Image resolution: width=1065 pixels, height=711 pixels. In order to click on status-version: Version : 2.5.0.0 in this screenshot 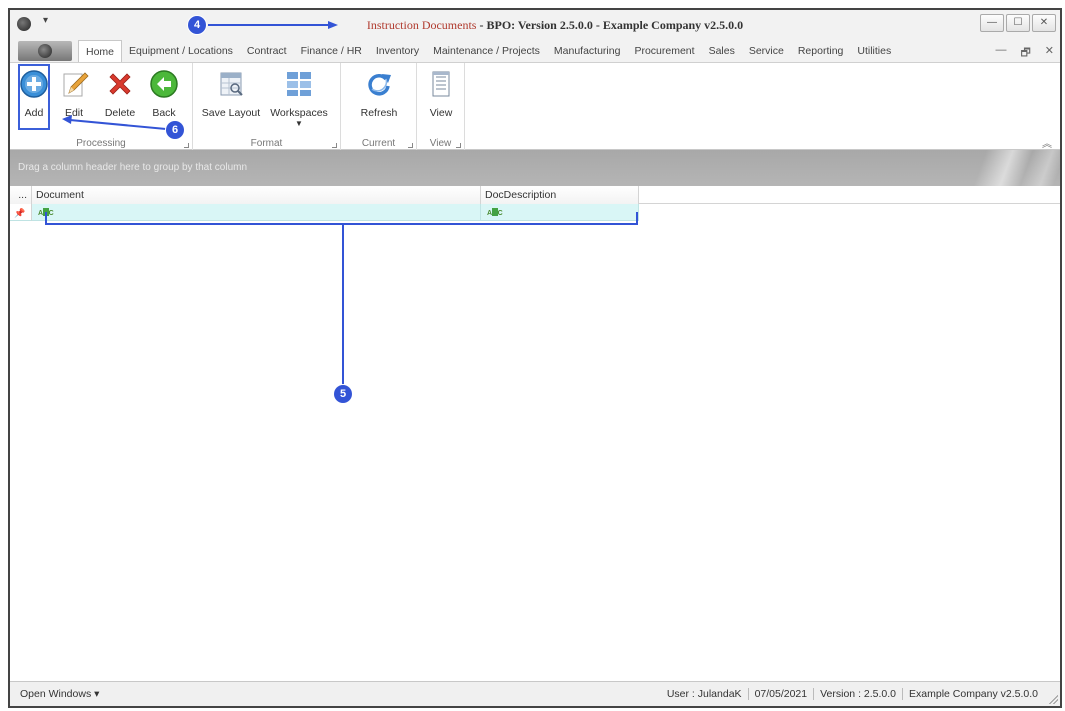, I will do `click(857, 694)`.